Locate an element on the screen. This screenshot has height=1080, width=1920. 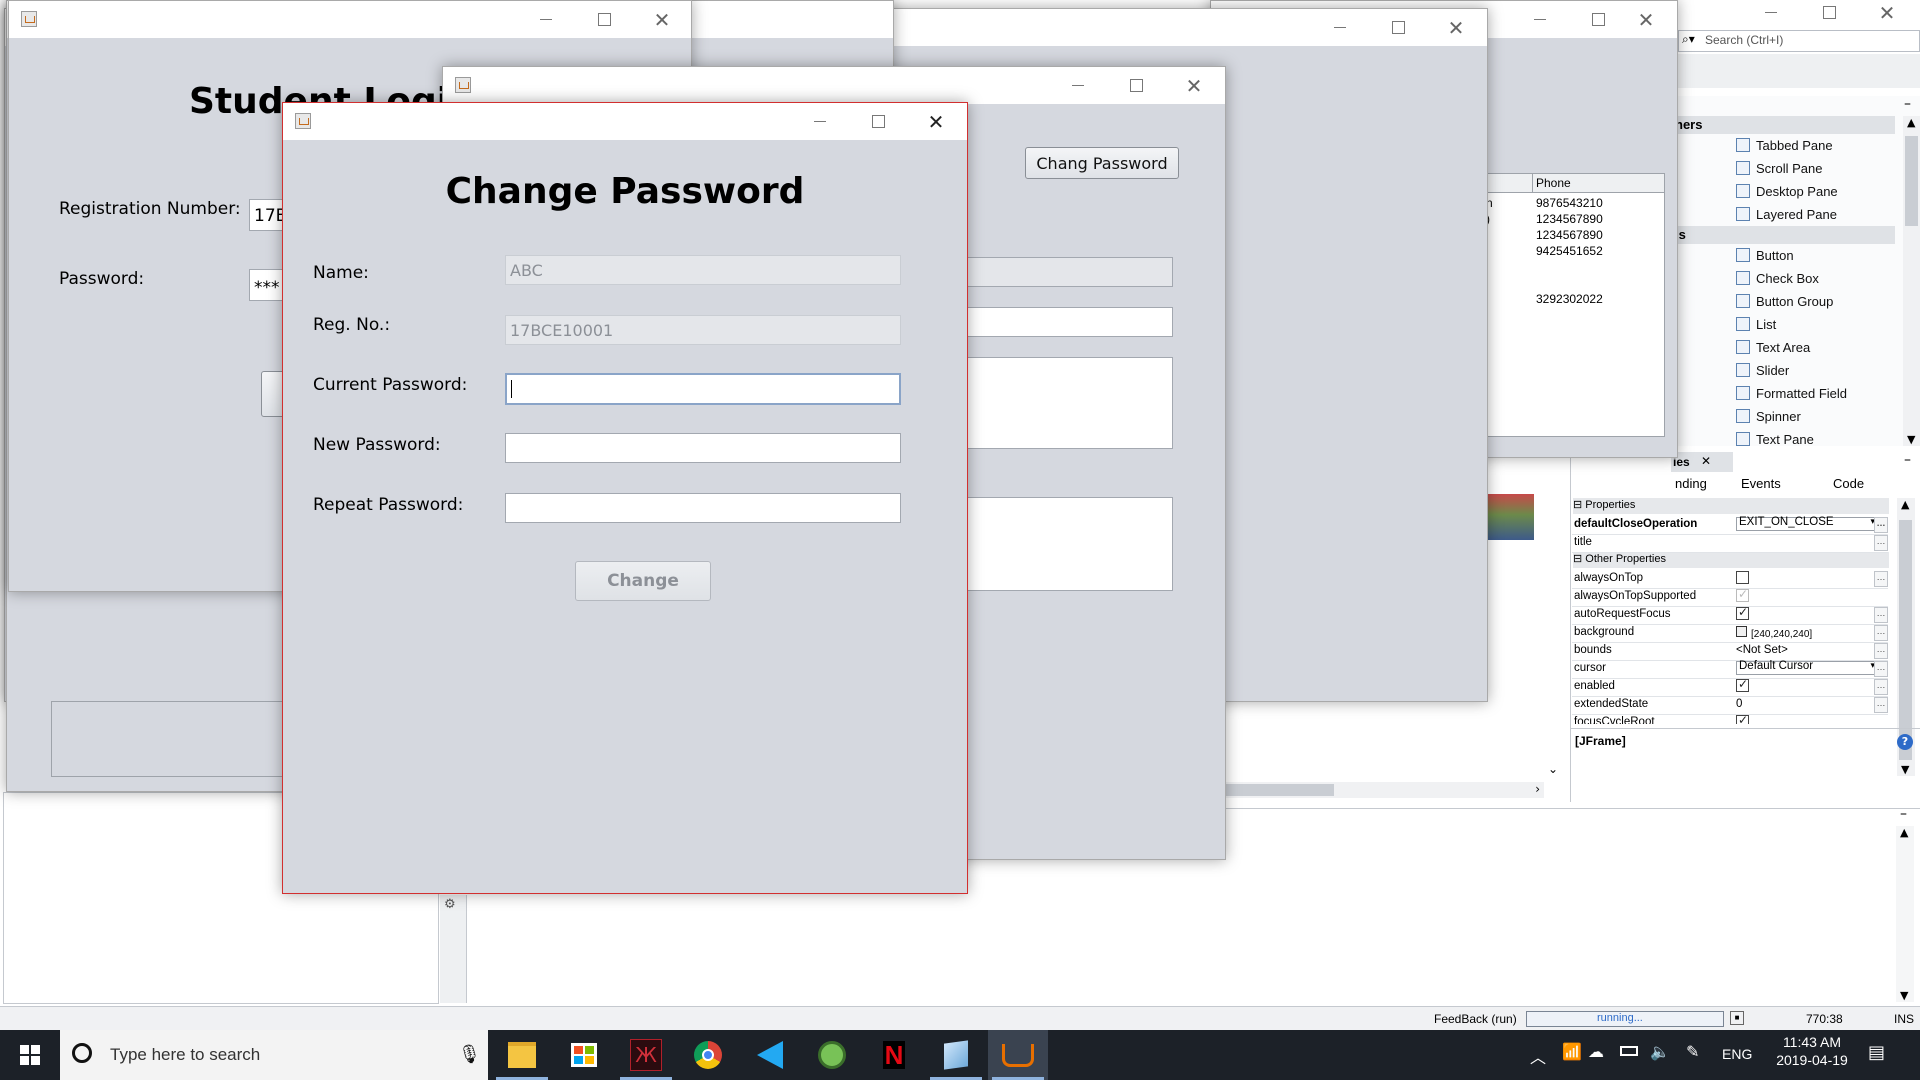
battery-icon is located at coordinates (1629, 1051).